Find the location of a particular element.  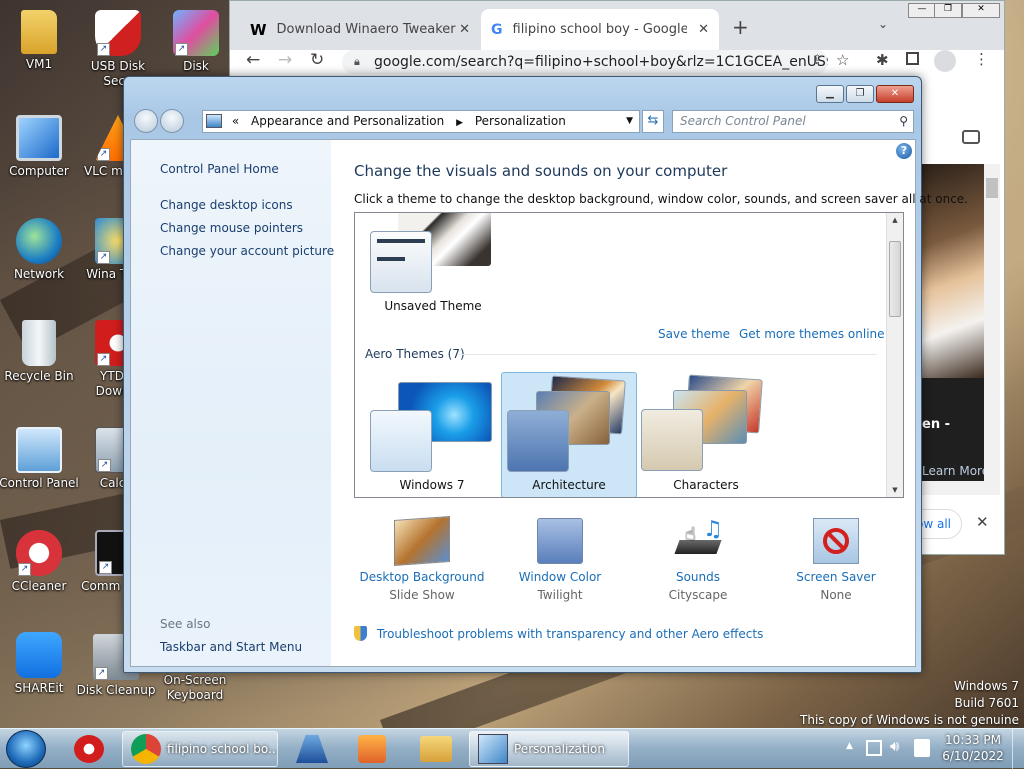

back-arrow-icon: ← is located at coordinates (253, 60).